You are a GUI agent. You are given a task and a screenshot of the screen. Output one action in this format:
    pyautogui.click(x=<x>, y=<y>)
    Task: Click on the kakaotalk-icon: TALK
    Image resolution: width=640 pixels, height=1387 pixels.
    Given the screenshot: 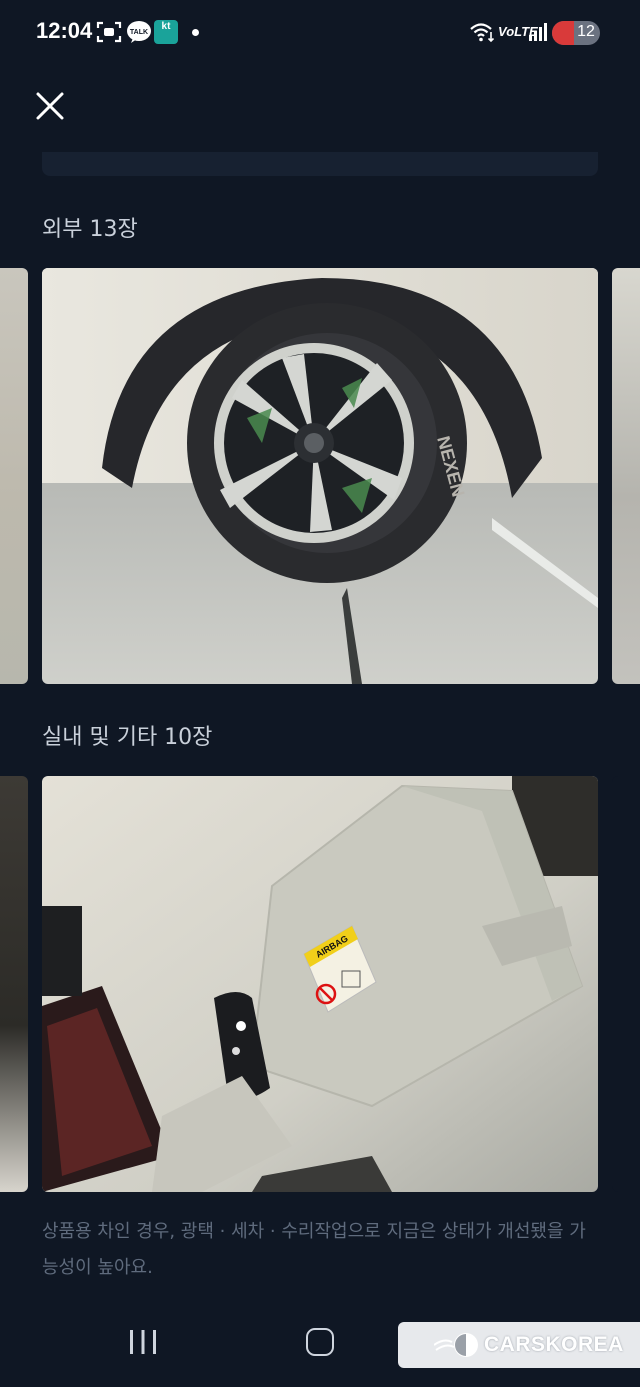 What is the action you would take?
    pyautogui.click(x=139, y=32)
    